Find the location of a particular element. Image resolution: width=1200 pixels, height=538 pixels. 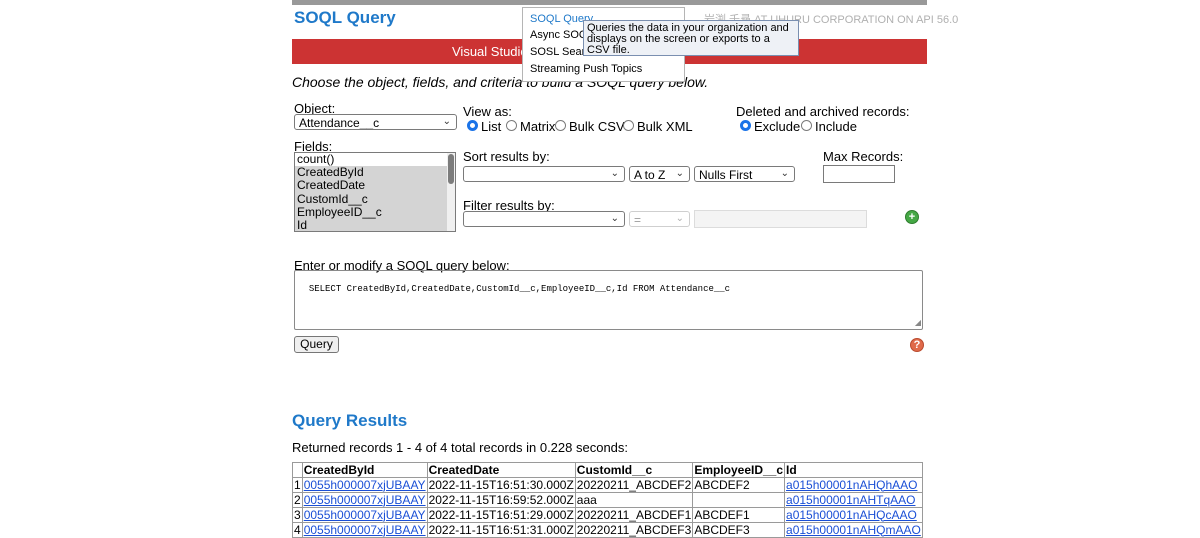

sort-direction-value: A to Z is located at coordinates (650, 175).